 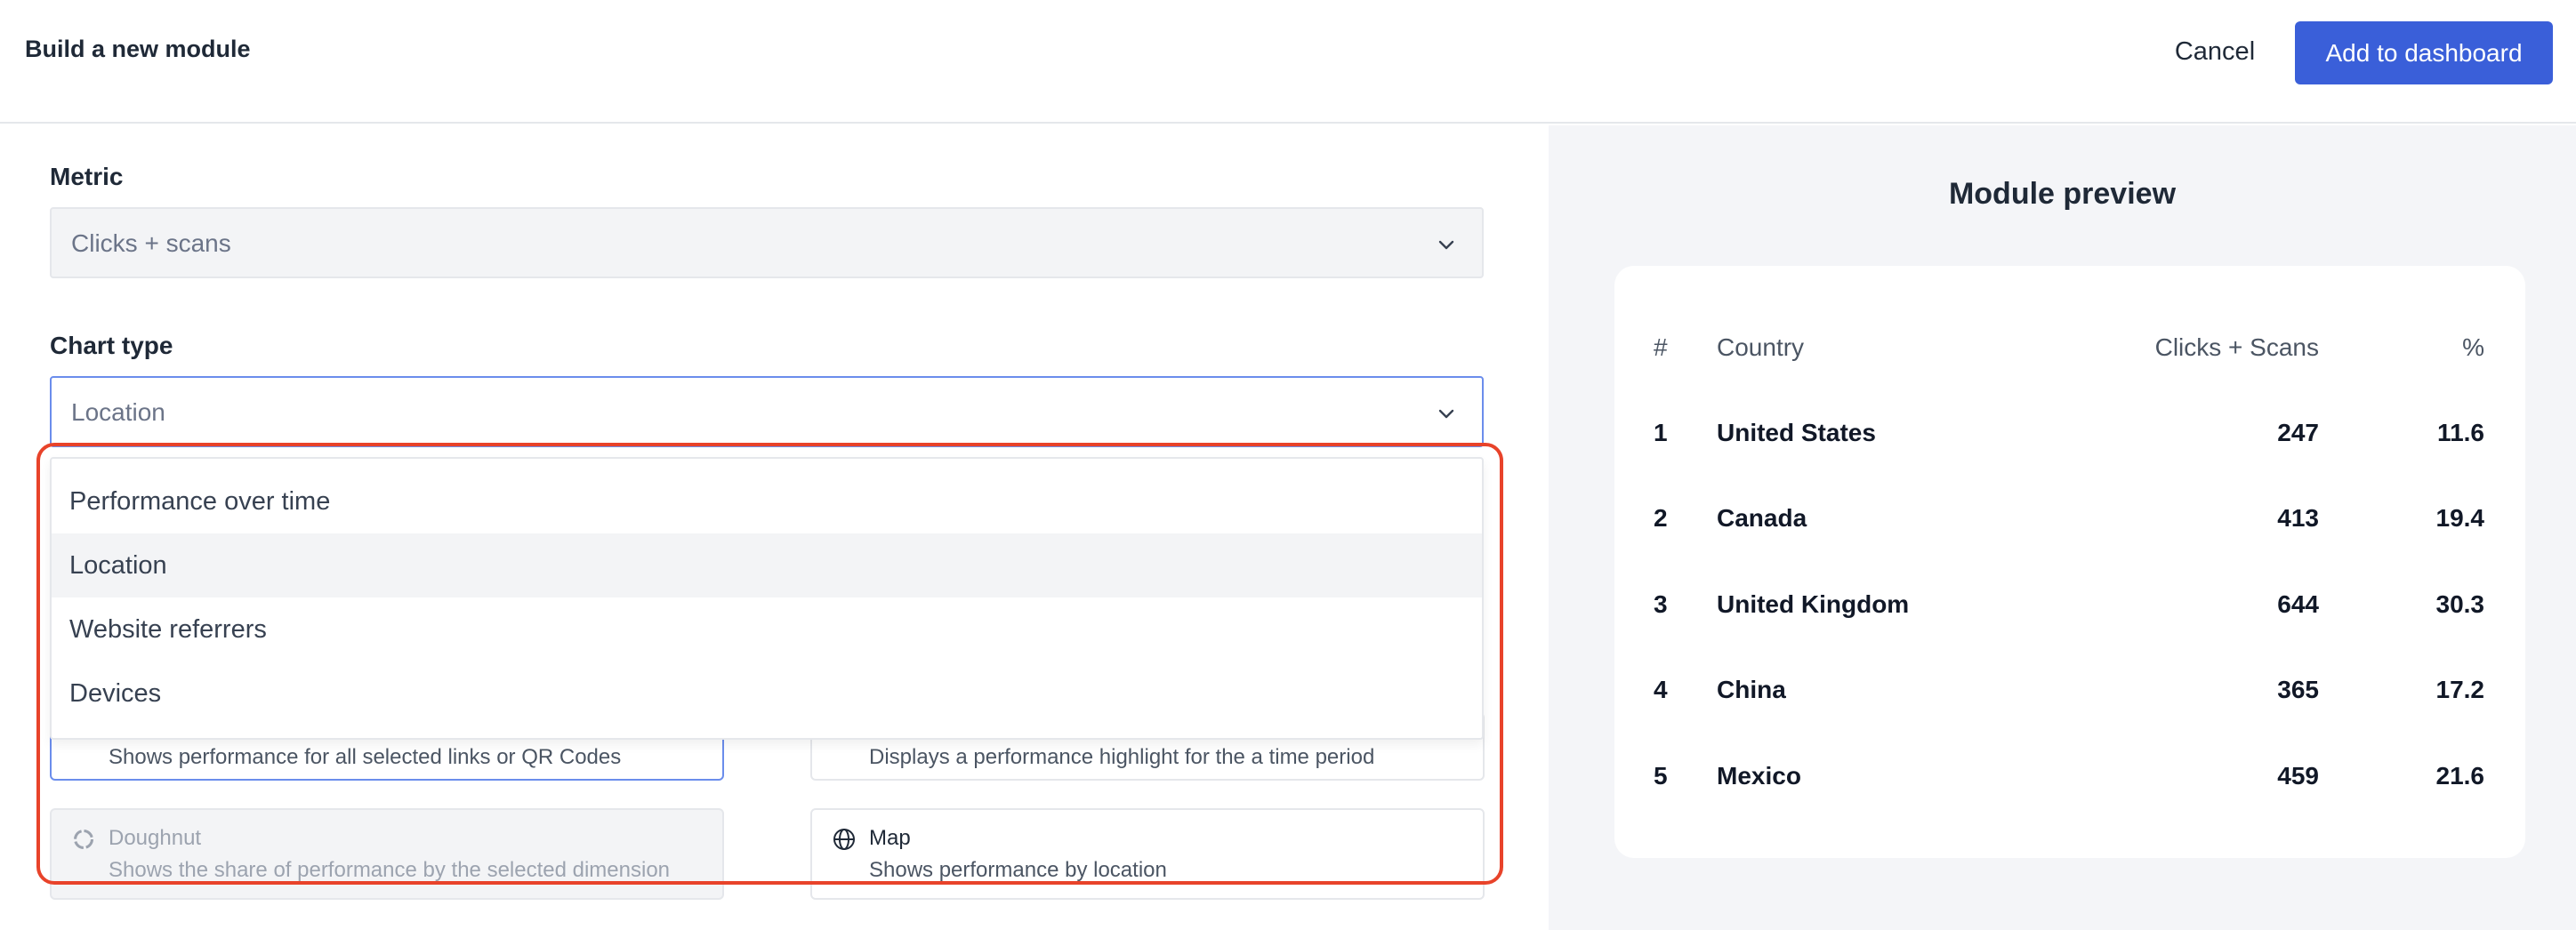 What do you see at coordinates (1761, 347) in the screenshot?
I see `column-header-country: Country` at bounding box center [1761, 347].